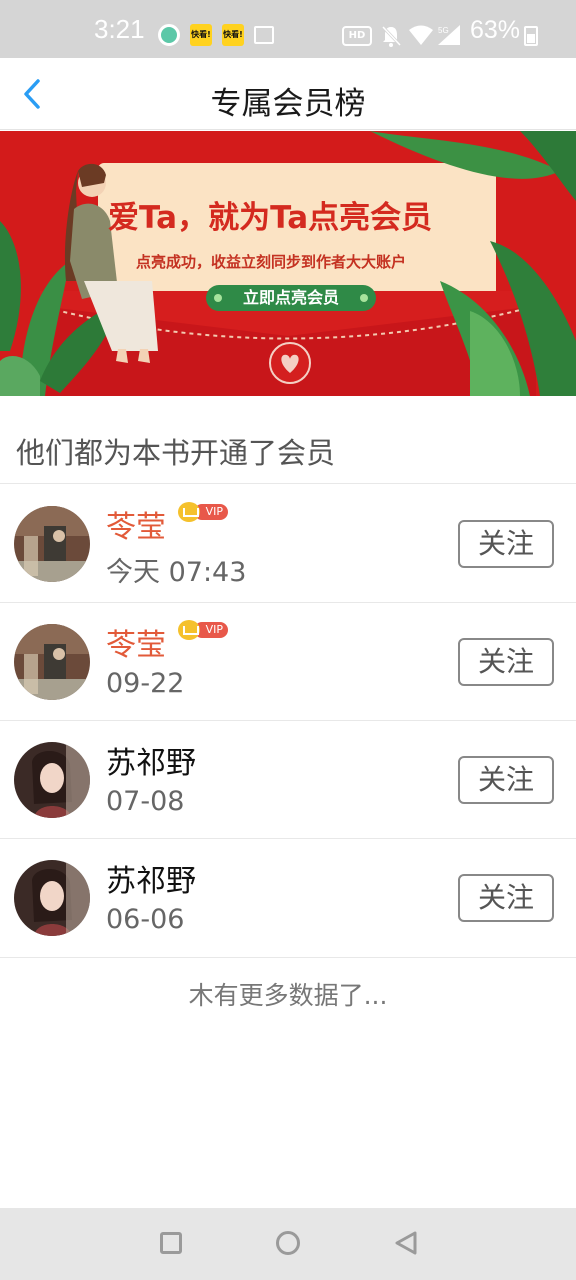 The height and width of the screenshot is (1280, 576). Describe the element at coordinates (176, 453) in the screenshot. I see `section-title: 他们都为本书开通了会员` at that location.